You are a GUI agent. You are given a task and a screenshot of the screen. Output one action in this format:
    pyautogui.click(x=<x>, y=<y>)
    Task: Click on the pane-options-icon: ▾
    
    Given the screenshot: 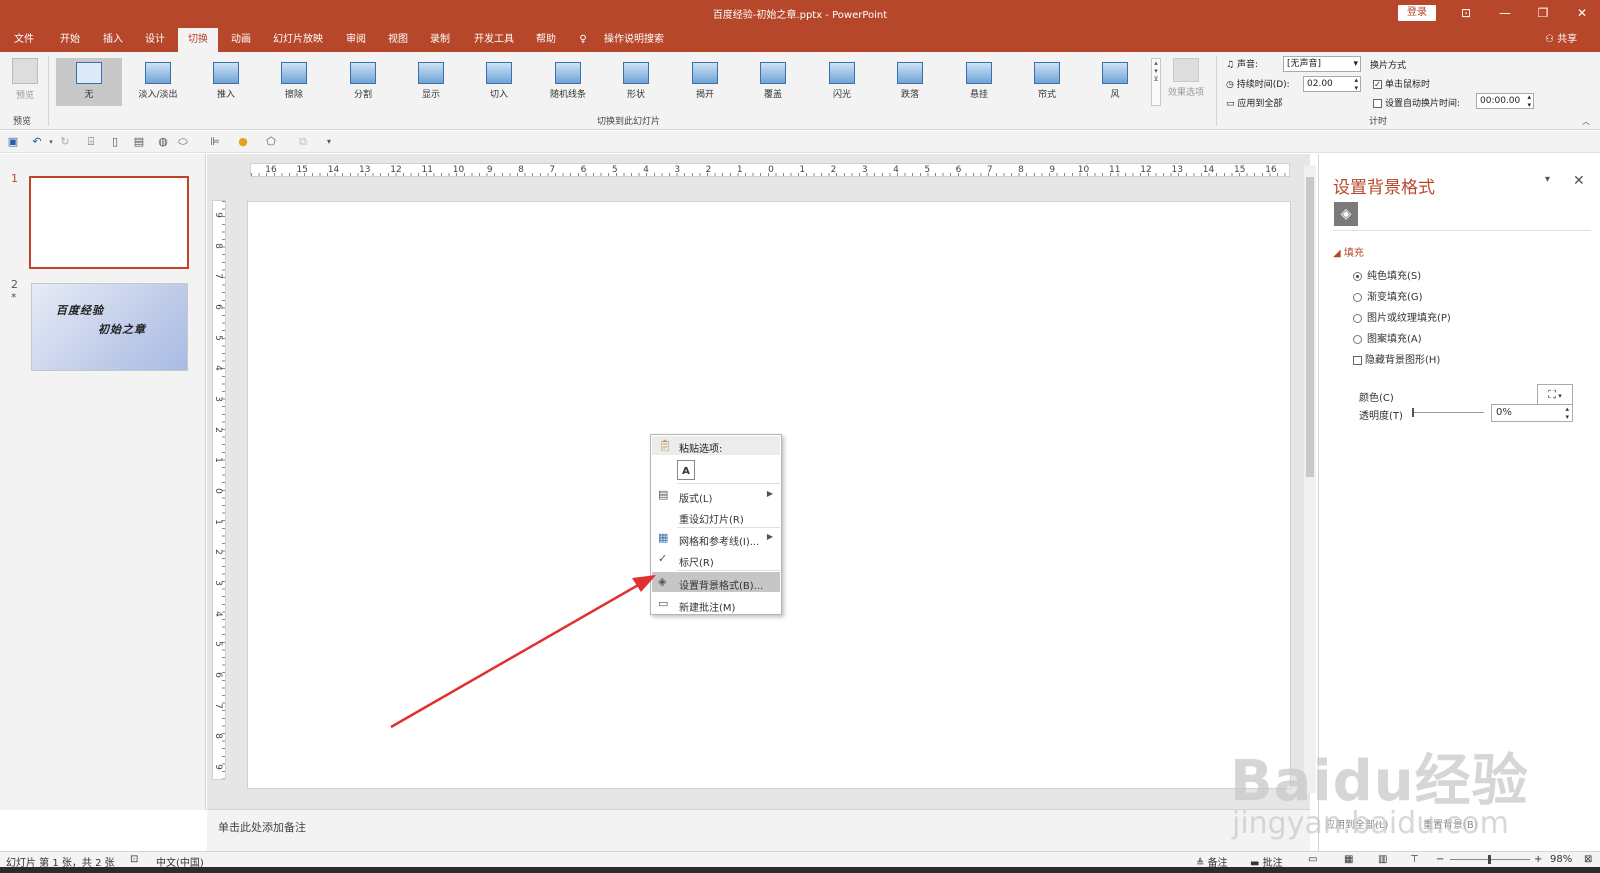 What is the action you would take?
    pyautogui.click(x=1547, y=179)
    